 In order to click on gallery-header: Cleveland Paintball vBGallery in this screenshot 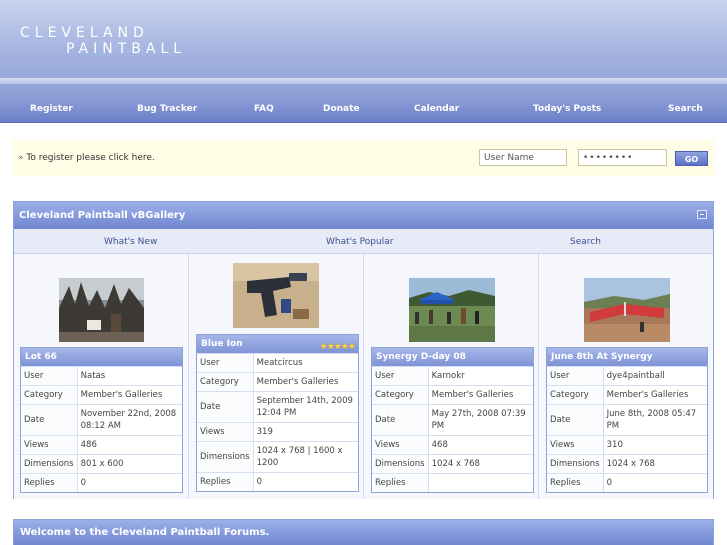, I will do `click(363, 215)`.